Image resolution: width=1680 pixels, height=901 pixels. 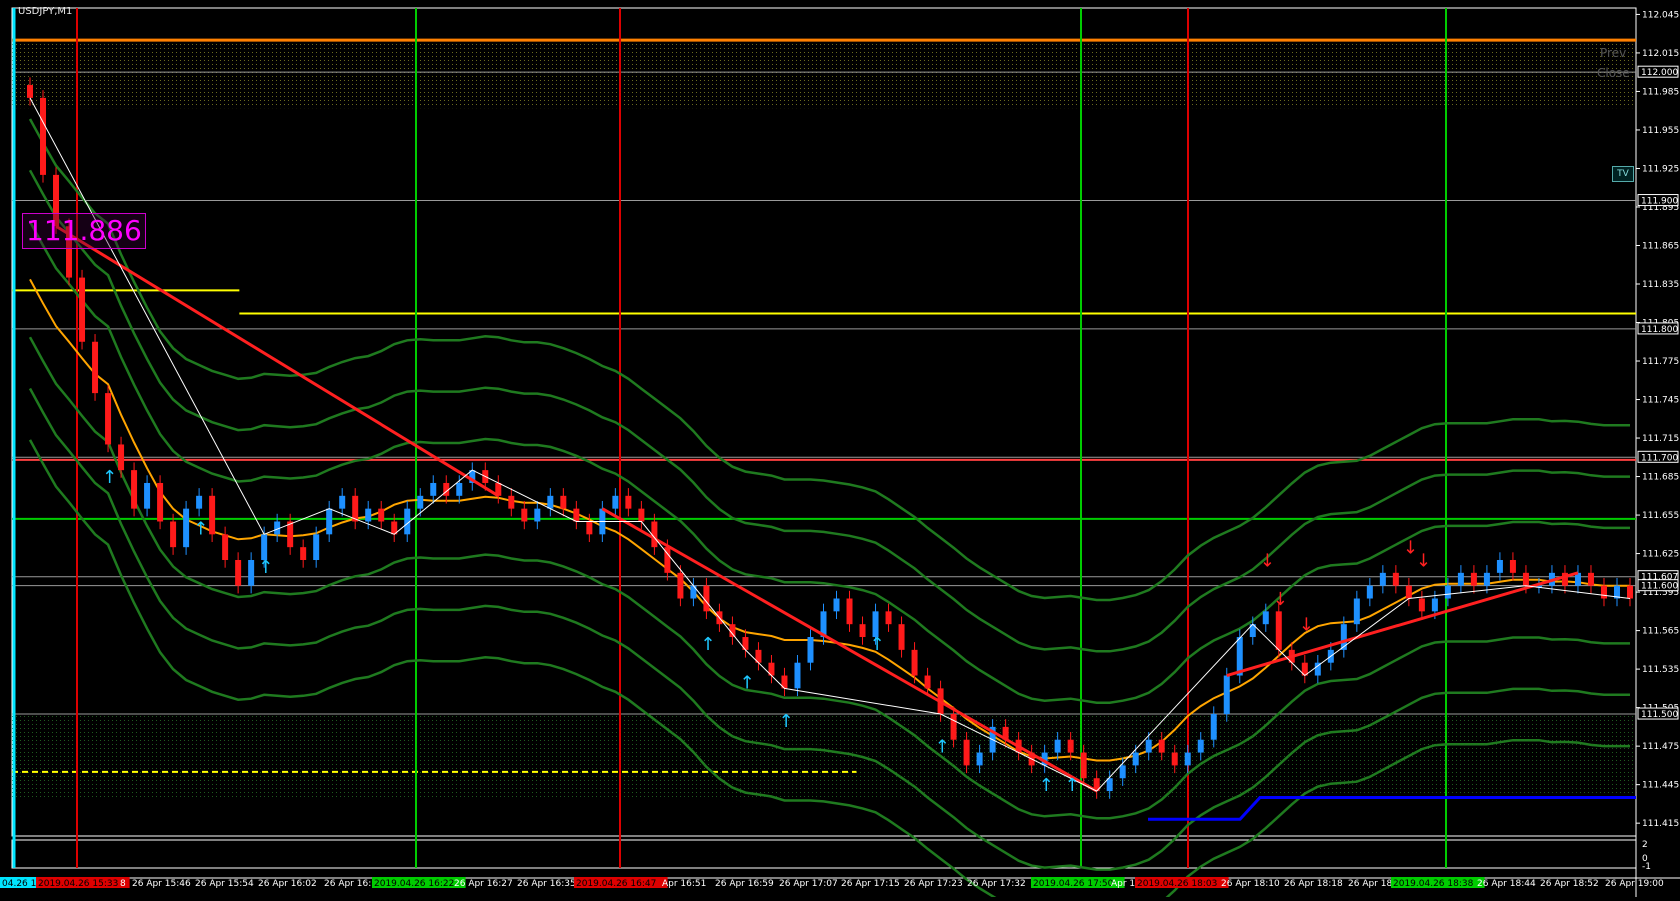 I want to click on time-label-8: 26 Apr 16:27, so click(x=483, y=884).